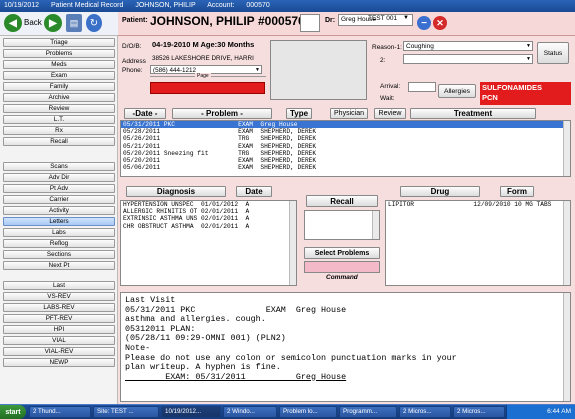 The width and height of the screenshot is (575, 419). Describe the element at coordinates (345, 160) in the screenshot. I see `encounter-row: 05/20/2011 EXAM SHEPHERD, DEREK` at that location.